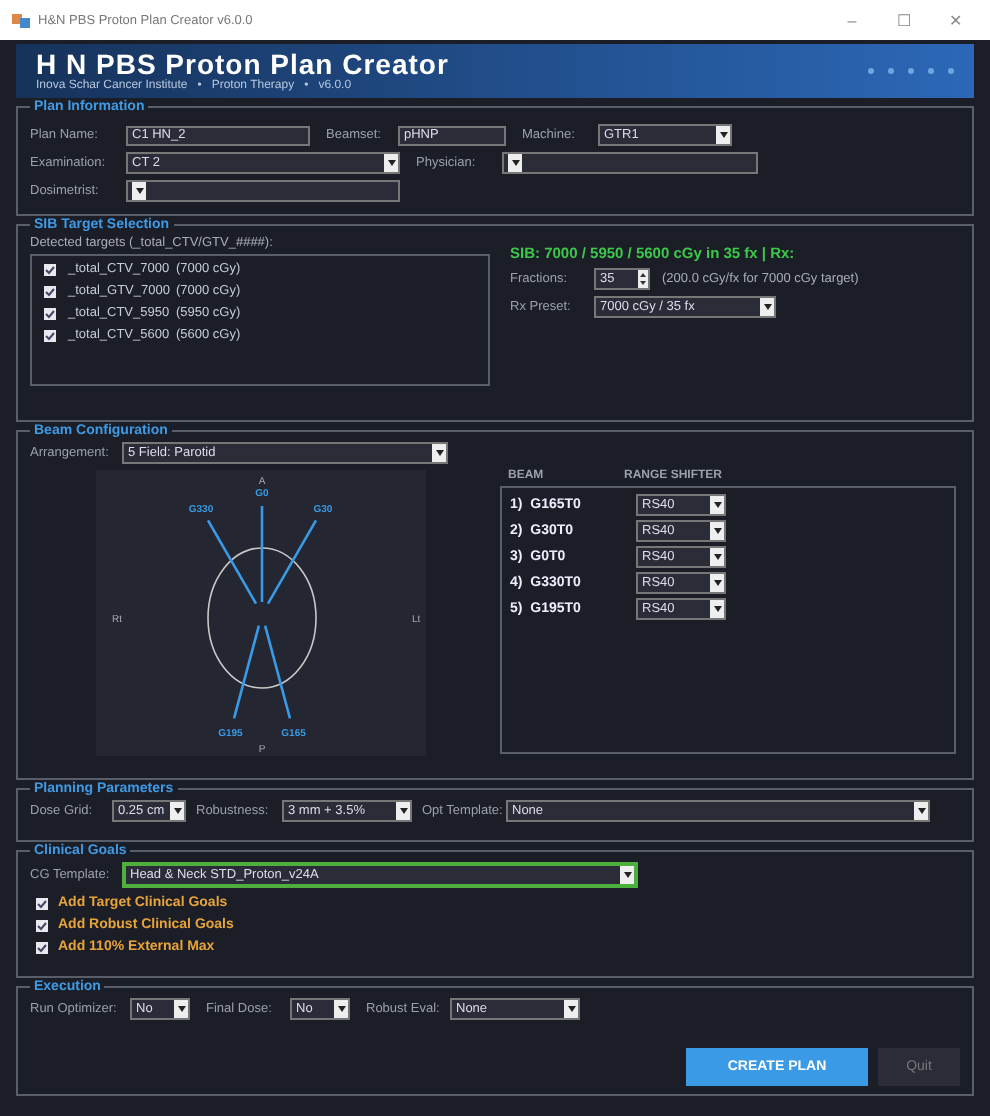 Image resolution: width=990 pixels, height=1116 pixels. I want to click on app-title: H N PBS Proton Plan Creator, so click(243, 65).